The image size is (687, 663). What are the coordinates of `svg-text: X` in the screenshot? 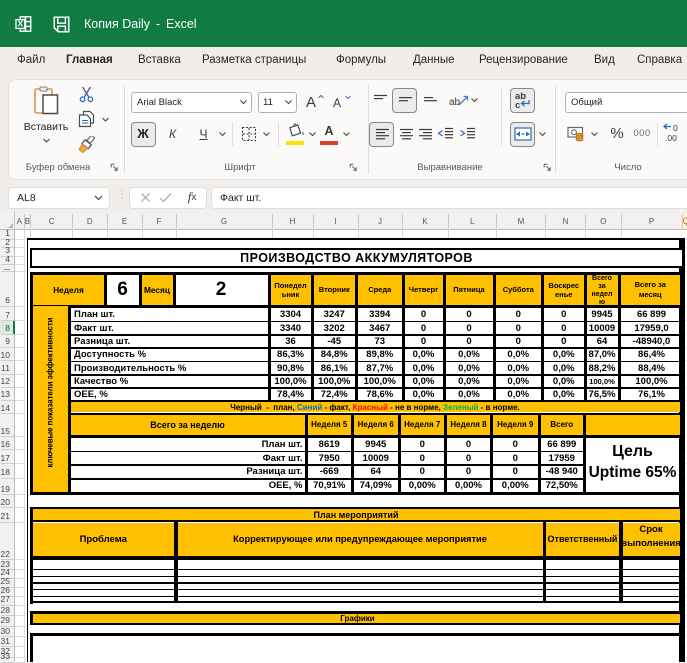 It's located at (20, 24).